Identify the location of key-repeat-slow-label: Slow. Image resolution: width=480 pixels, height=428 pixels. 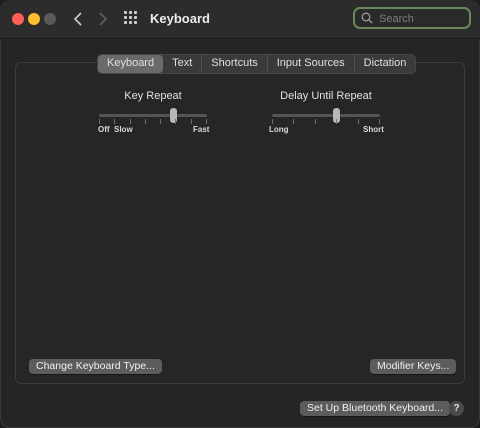
(123, 129).